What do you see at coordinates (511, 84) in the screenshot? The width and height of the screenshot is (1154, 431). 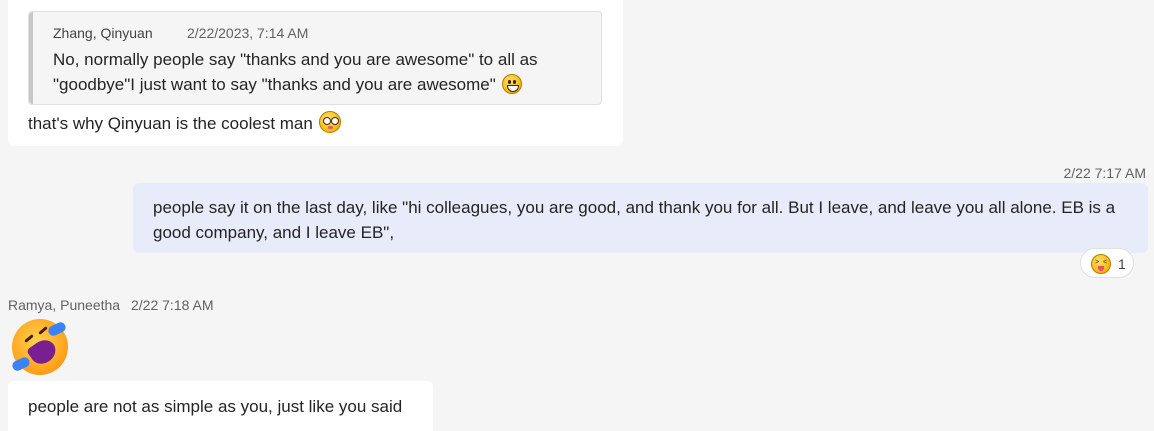 I see `grinning-face-icon` at bounding box center [511, 84].